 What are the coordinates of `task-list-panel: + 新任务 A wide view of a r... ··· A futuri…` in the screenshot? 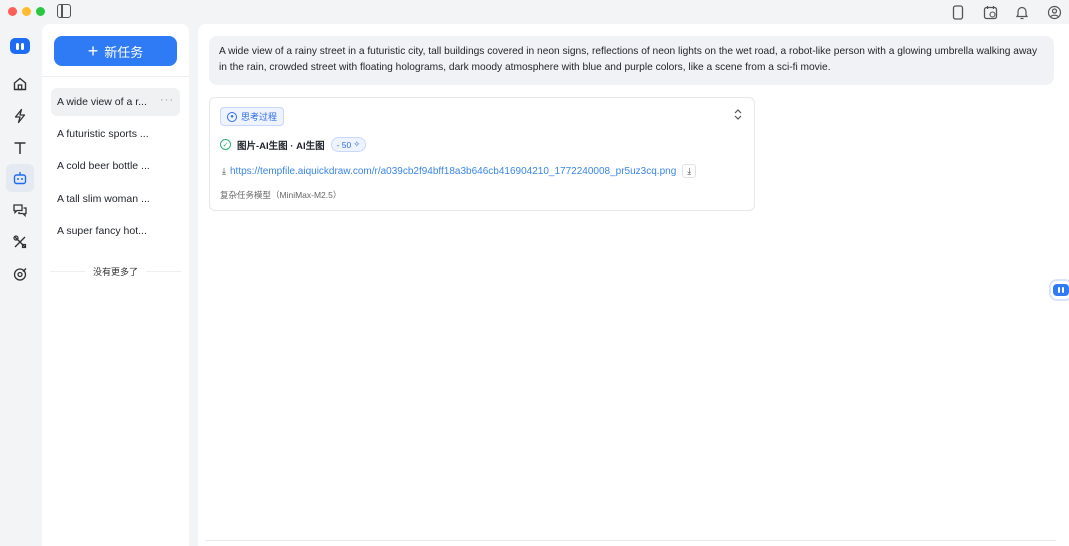 It's located at (115, 285).